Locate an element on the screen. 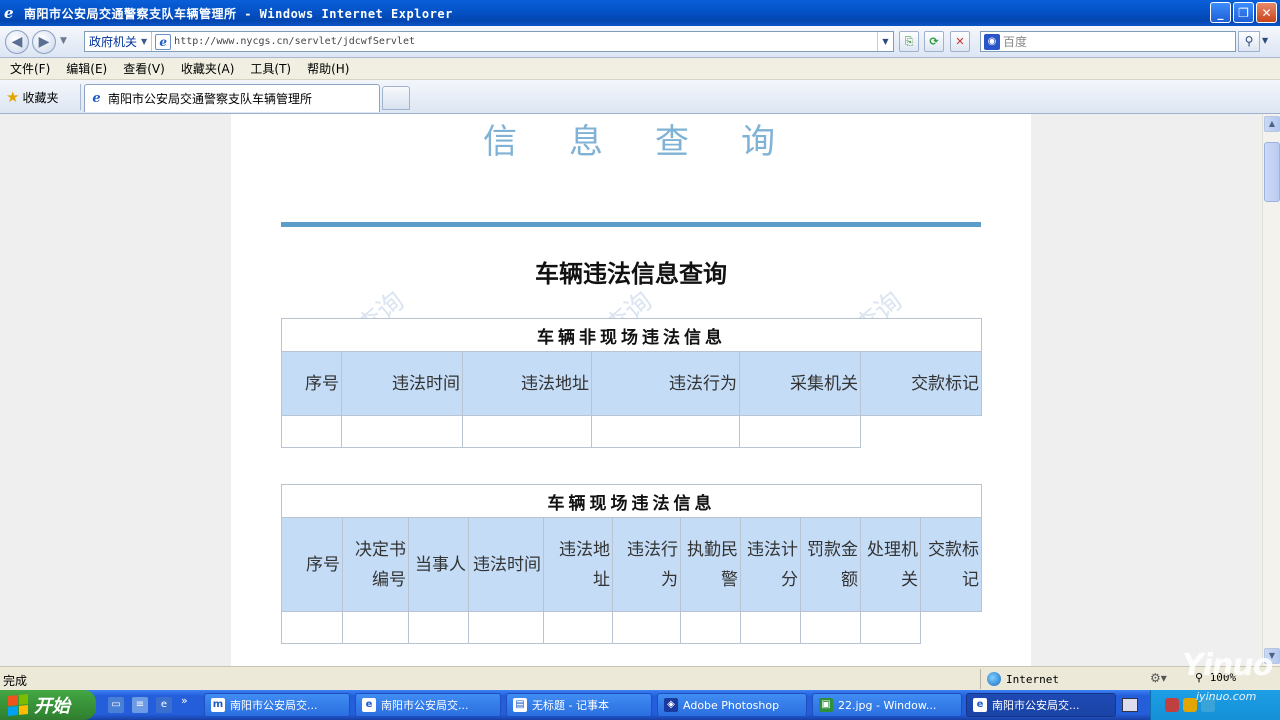  offsite-violations-table: 车辆非现场违法信息 序号 违法时间 违法地址 违法行为 采集机关 交款标记 is located at coordinates (631, 383).